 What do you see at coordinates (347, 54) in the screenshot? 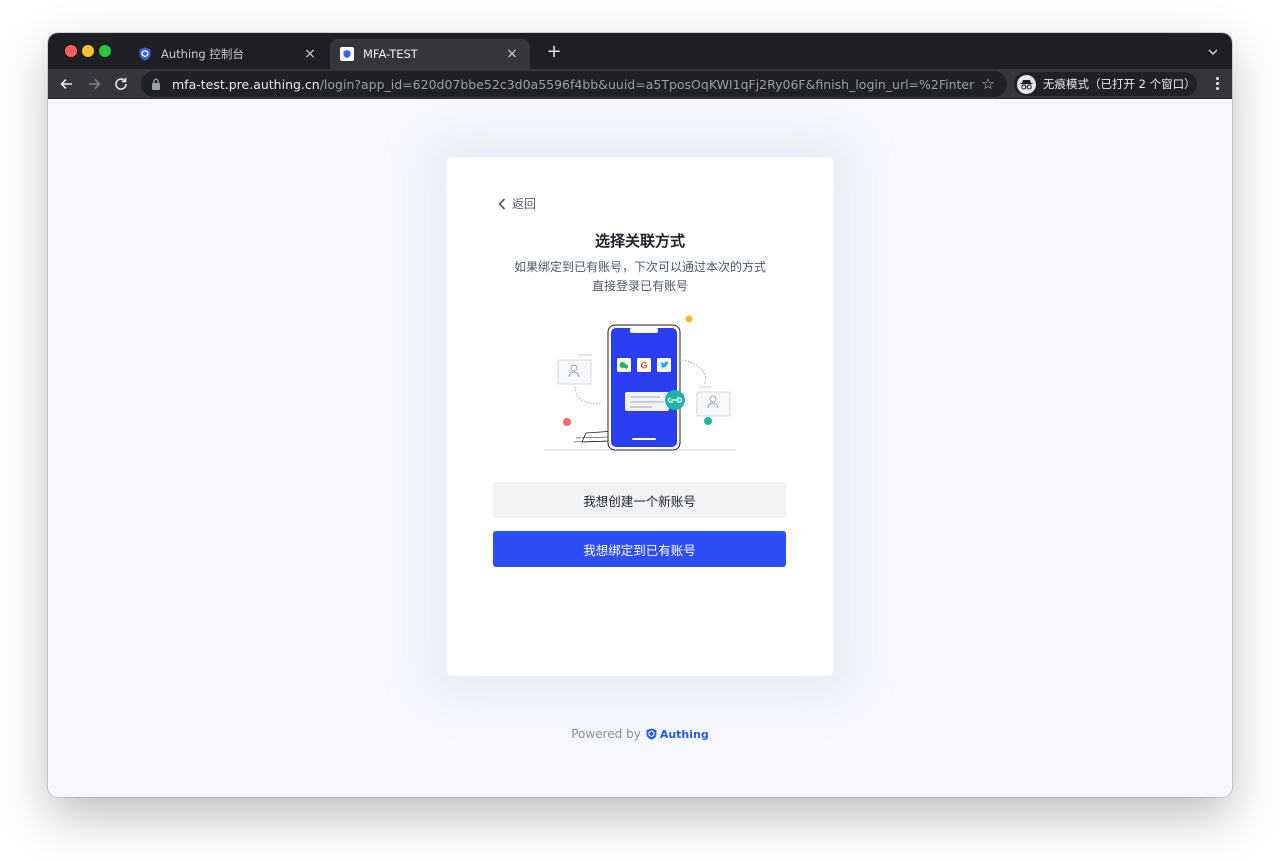
I see `mfa-app-icon` at bounding box center [347, 54].